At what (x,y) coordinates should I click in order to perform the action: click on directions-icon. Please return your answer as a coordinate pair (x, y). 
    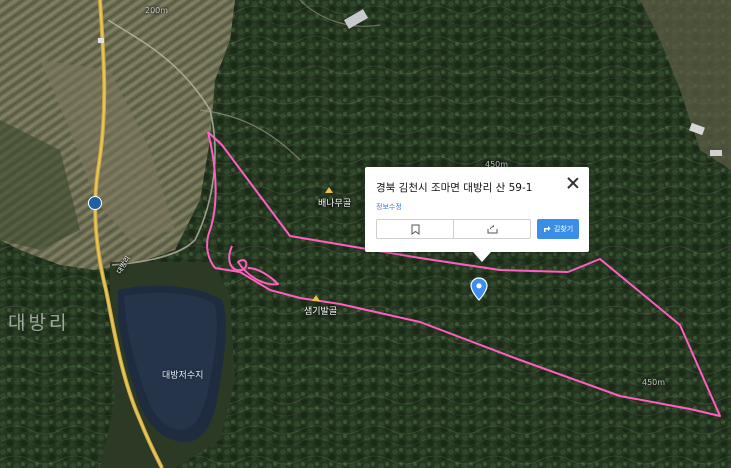
    Looking at the image, I should click on (547, 229).